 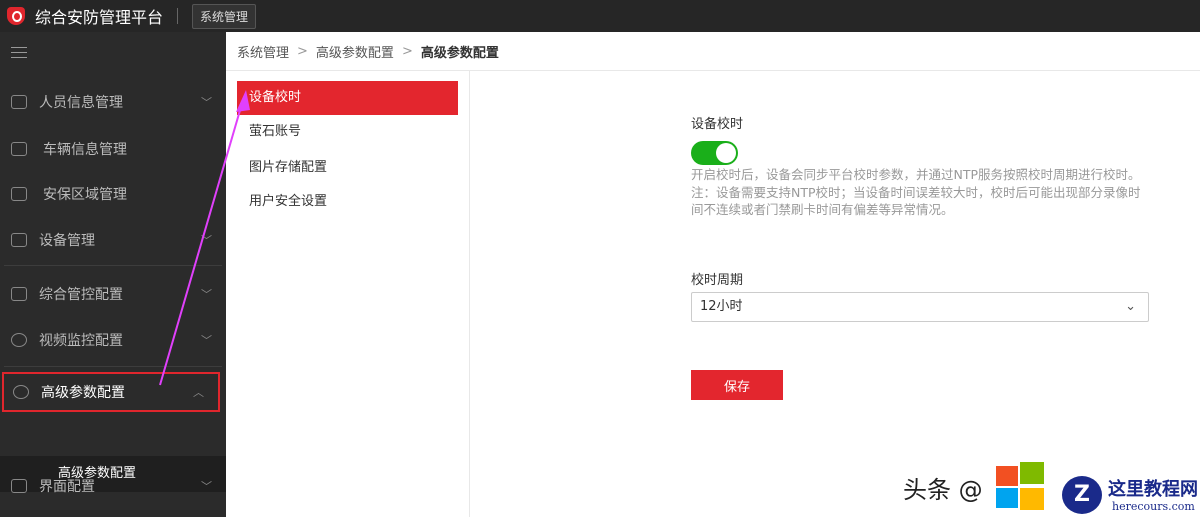 I want to click on z-logo-icon: Z, so click(x=1082, y=495).